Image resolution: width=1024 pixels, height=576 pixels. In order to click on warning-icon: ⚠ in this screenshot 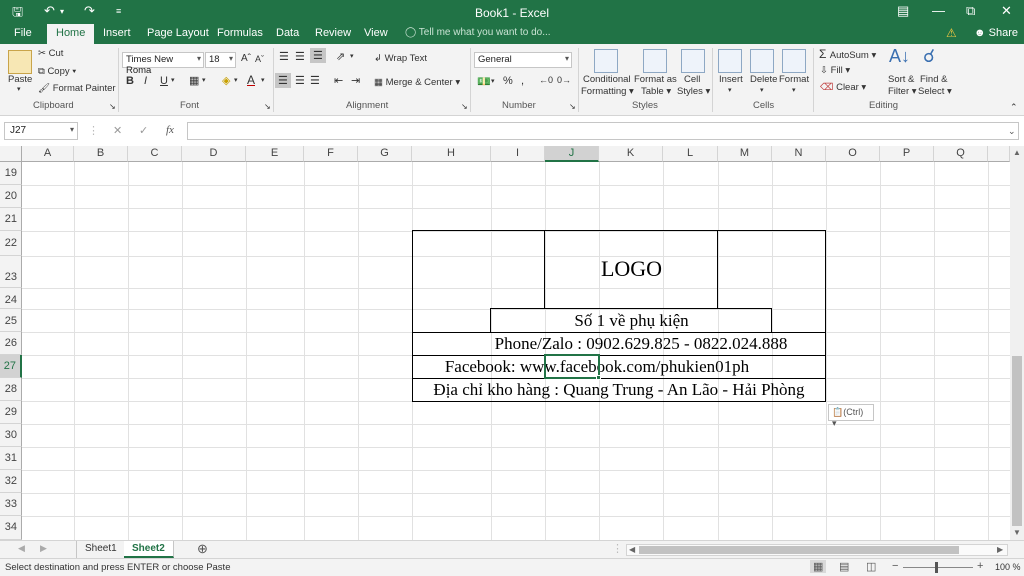, I will do `click(951, 33)`.